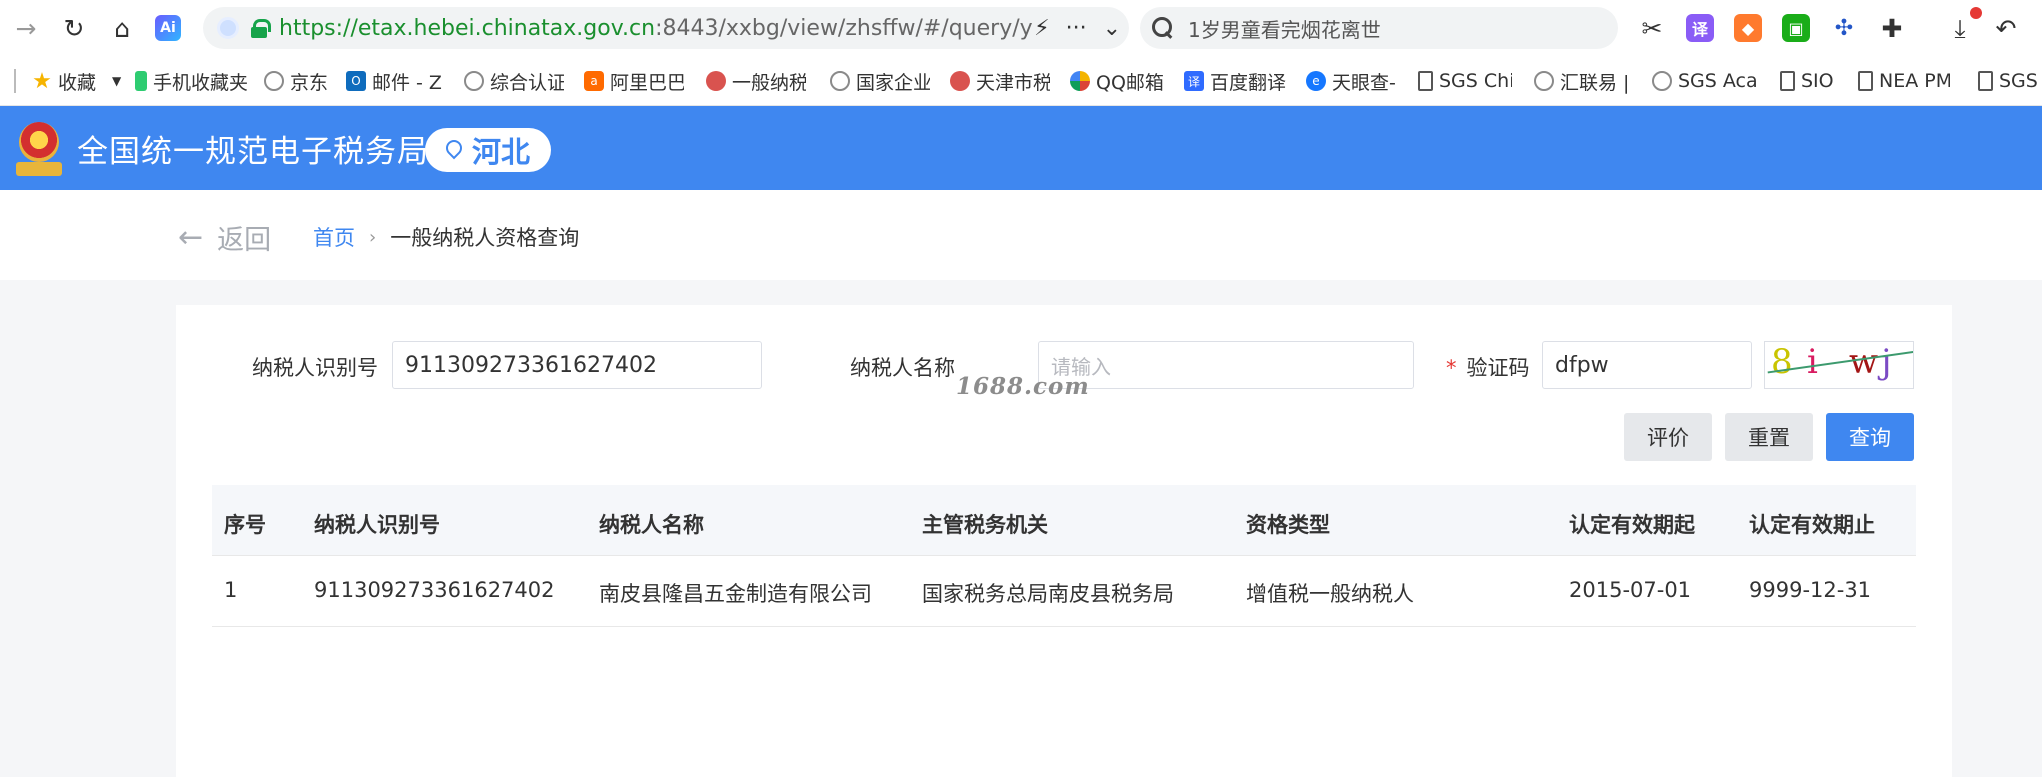  Describe the element at coordinates (1704, 81) in the screenshot. I see `bookmark-sgs-academy: SGS Aca` at that location.